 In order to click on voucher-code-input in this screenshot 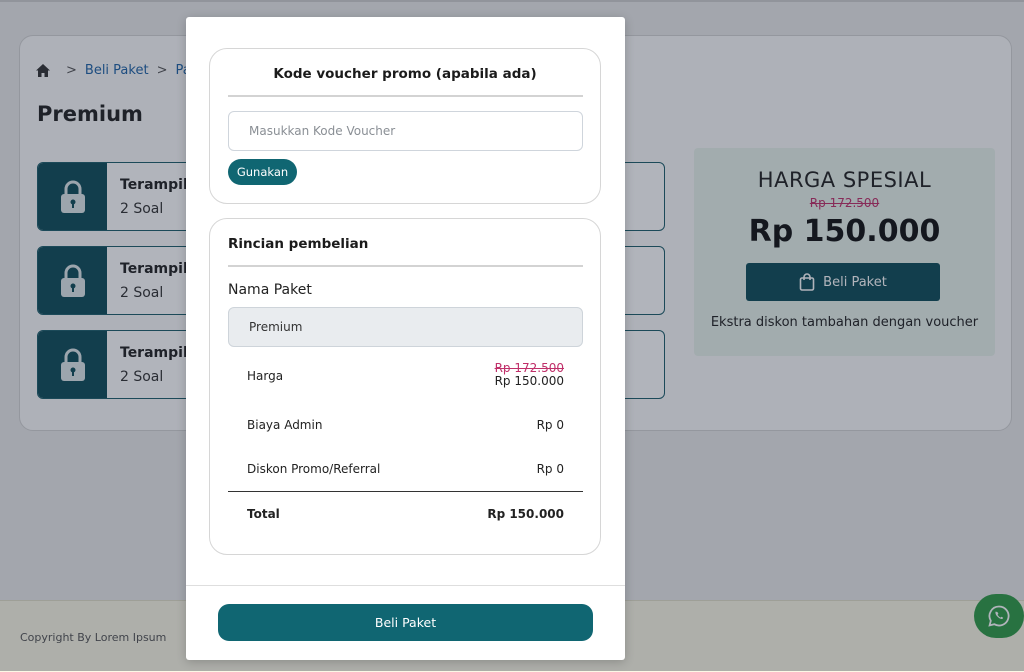, I will do `click(405, 131)`.